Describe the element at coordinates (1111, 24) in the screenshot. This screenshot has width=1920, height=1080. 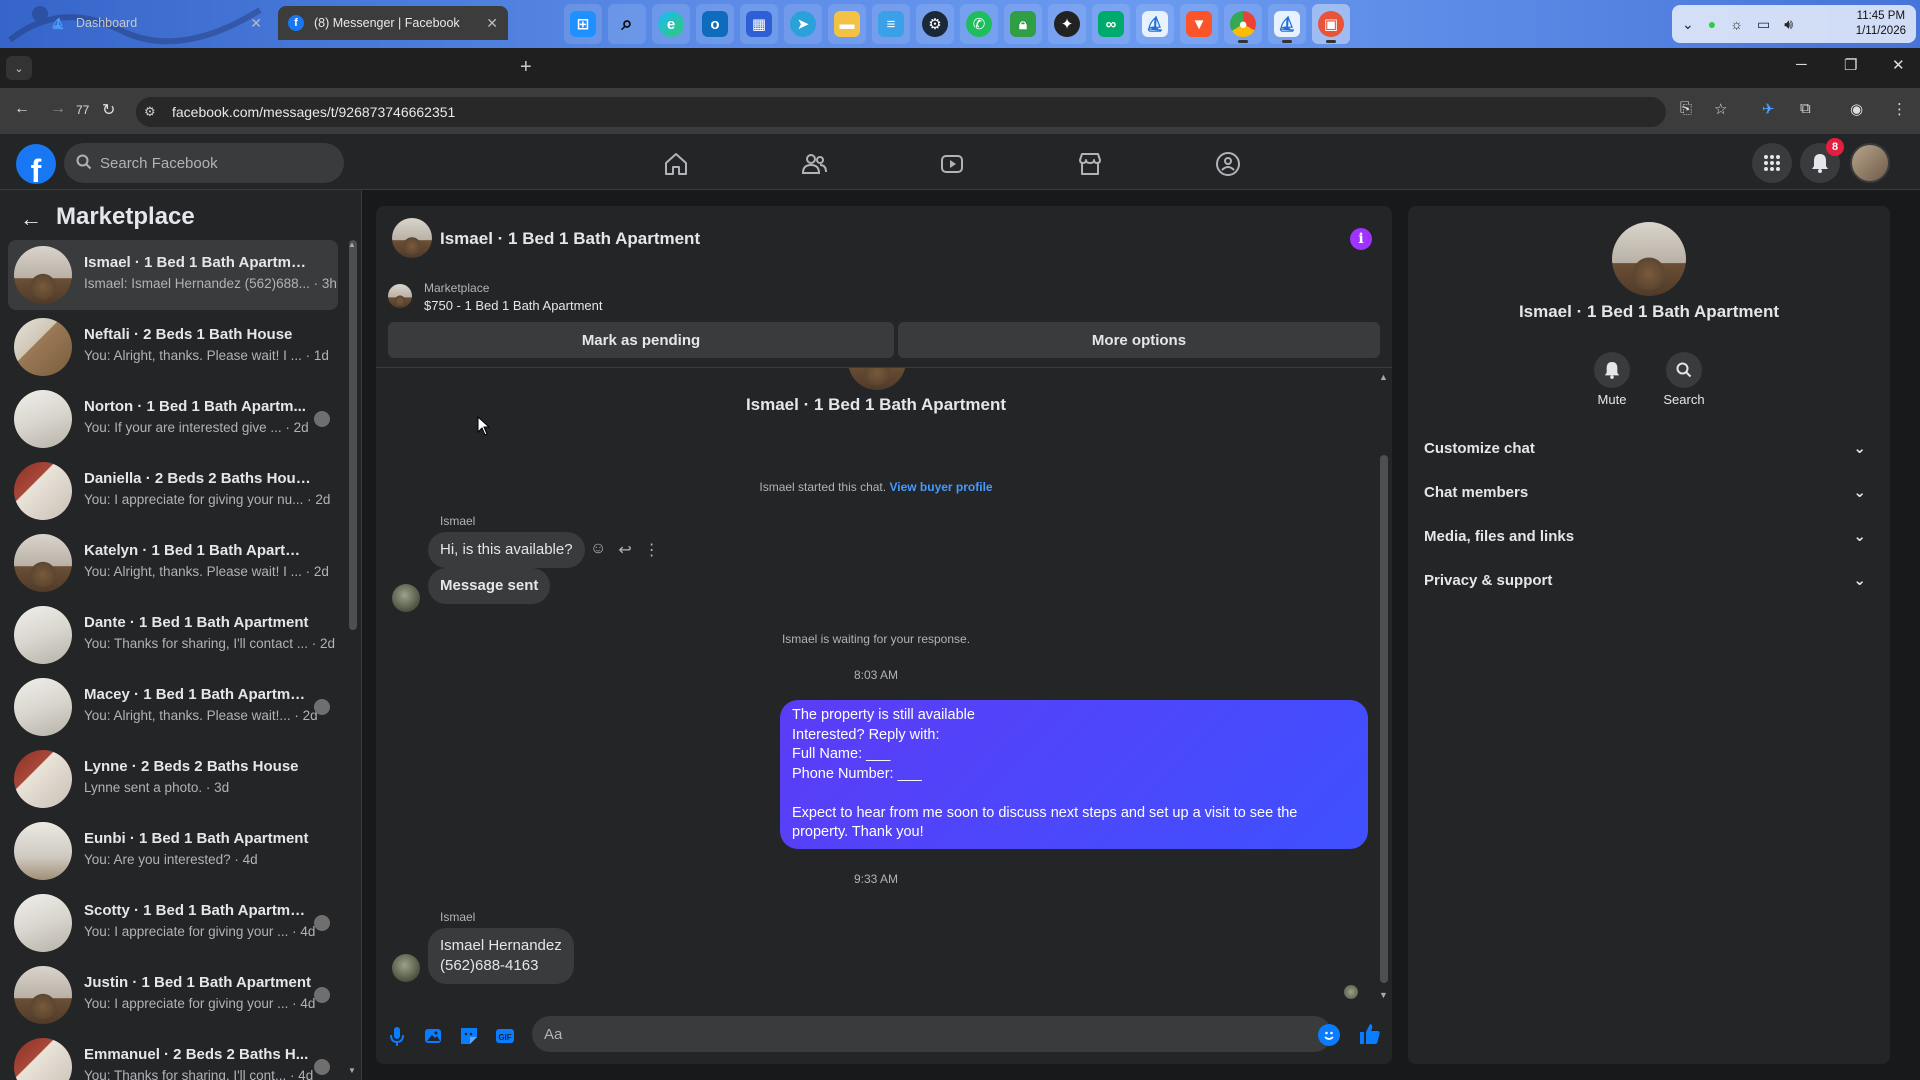
I see `tripadvisor-icon: ∞` at that location.